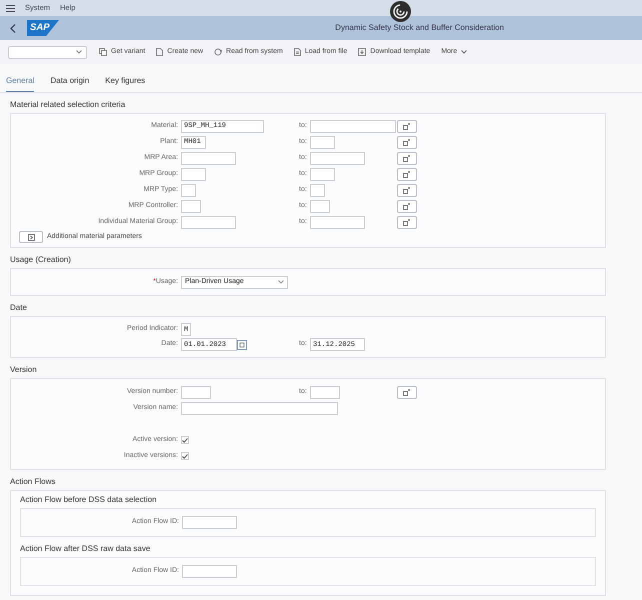 This screenshot has height=600, width=642. I want to click on download-icon, so click(362, 52).